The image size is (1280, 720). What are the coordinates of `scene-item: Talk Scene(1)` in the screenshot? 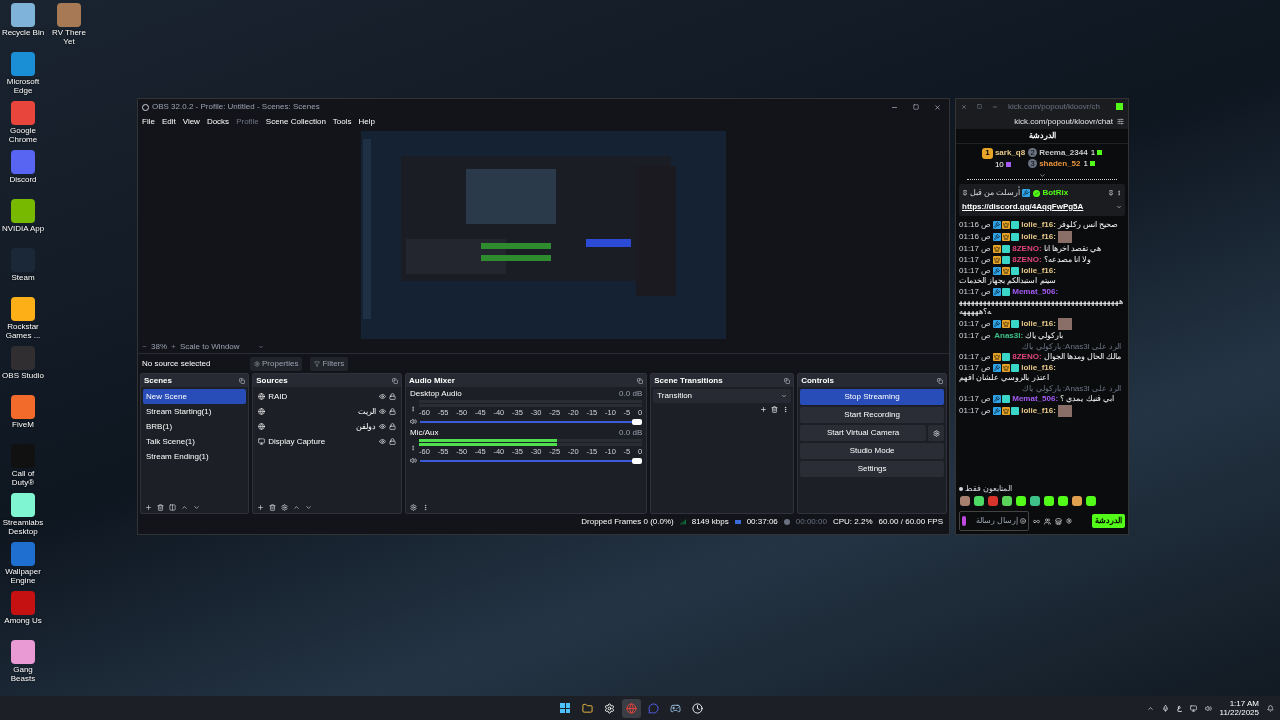 It's located at (195, 441).